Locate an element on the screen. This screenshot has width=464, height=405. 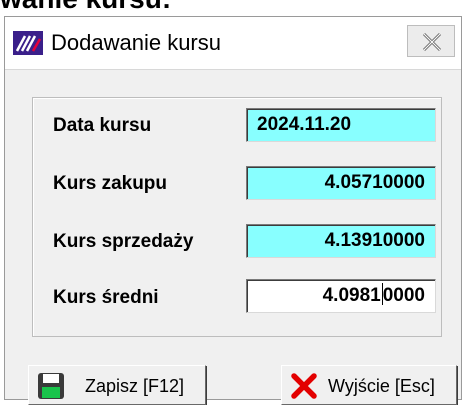
kurs-zakupu-input: 4.05710000 is located at coordinates (341, 183).